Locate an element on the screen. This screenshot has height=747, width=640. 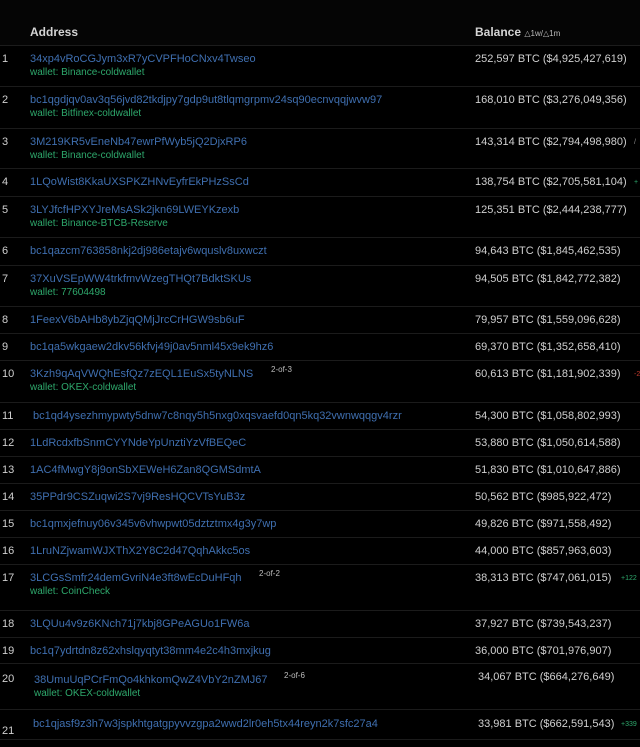
balance-value: 36,000 BTC ($701,976,907) is located at coordinates (543, 651).